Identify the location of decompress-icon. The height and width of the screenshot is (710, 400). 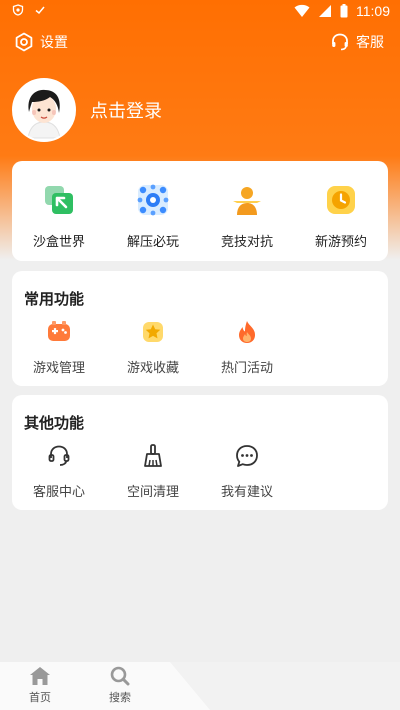
(153, 200).